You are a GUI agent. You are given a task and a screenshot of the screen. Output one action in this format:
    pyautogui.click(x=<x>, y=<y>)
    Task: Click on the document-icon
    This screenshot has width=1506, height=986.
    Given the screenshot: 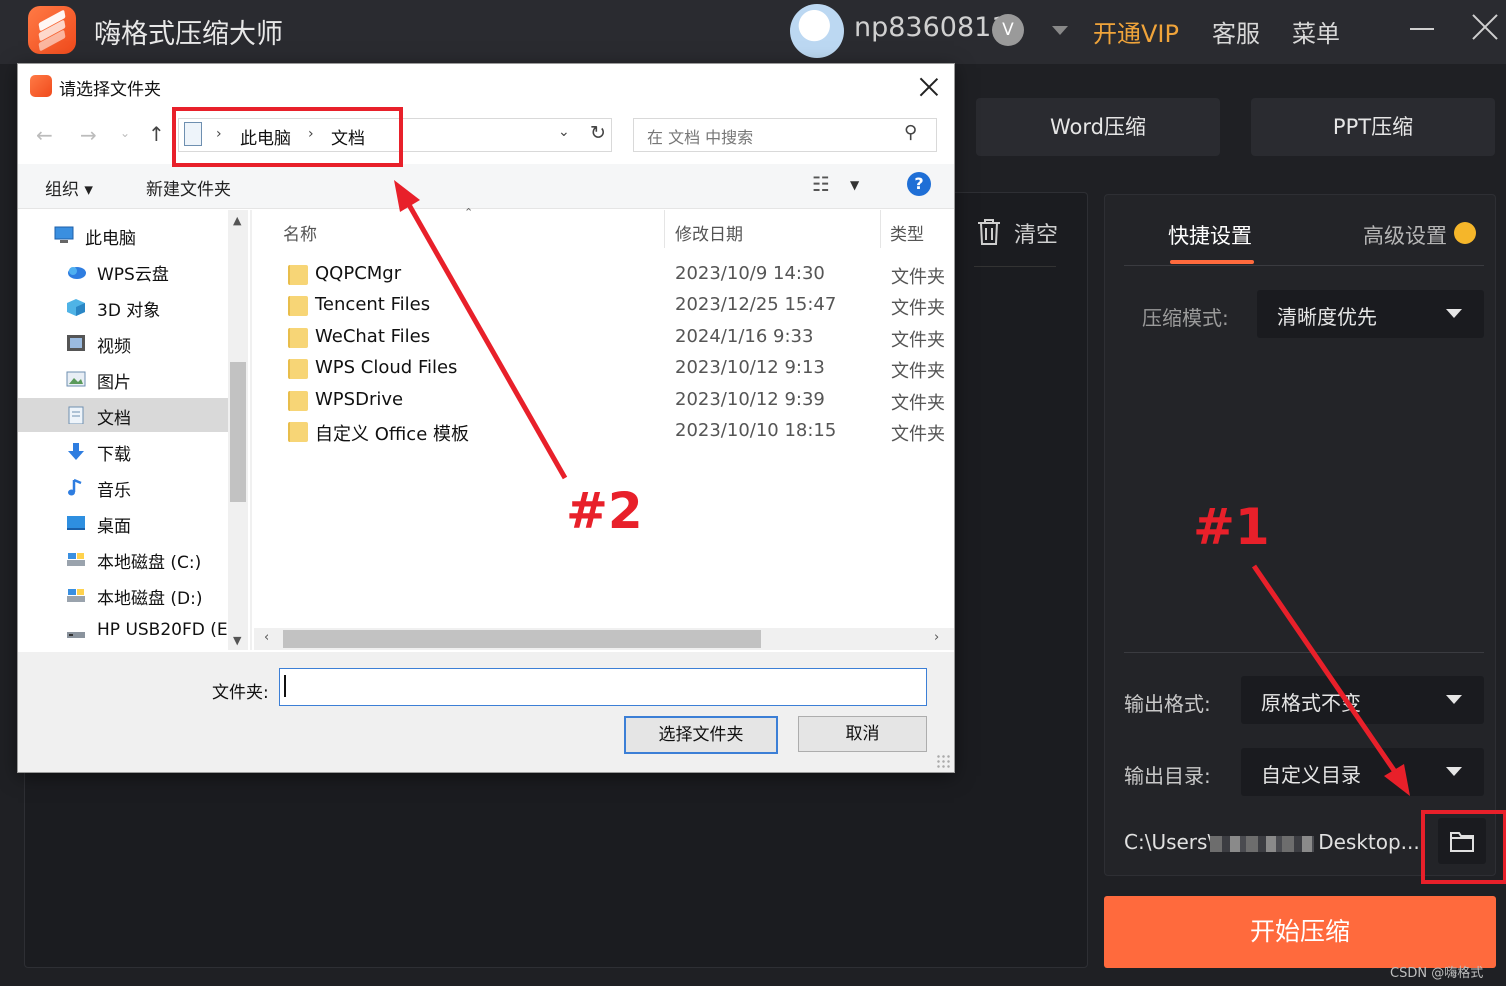 What is the action you would take?
    pyautogui.click(x=76, y=415)
    